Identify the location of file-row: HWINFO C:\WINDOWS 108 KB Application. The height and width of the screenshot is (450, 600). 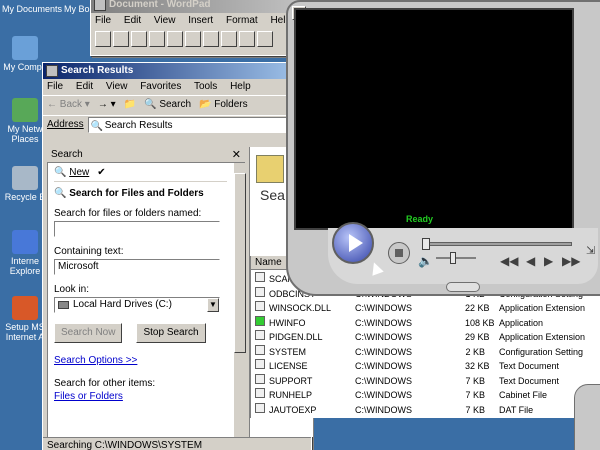
(425, 322).